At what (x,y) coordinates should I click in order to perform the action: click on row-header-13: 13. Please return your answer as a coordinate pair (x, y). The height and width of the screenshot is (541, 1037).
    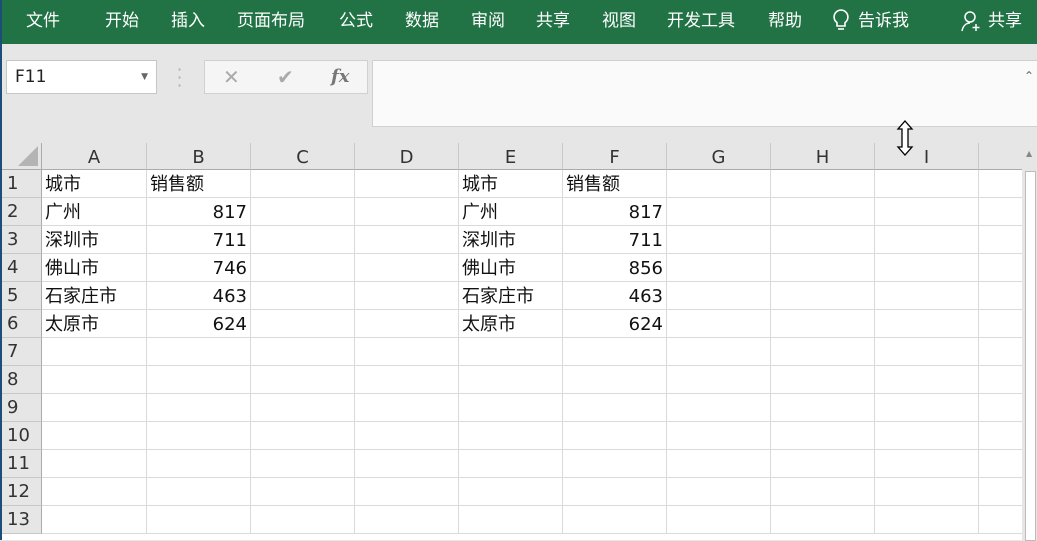
    Looking at the image, I should click on (22, 520).